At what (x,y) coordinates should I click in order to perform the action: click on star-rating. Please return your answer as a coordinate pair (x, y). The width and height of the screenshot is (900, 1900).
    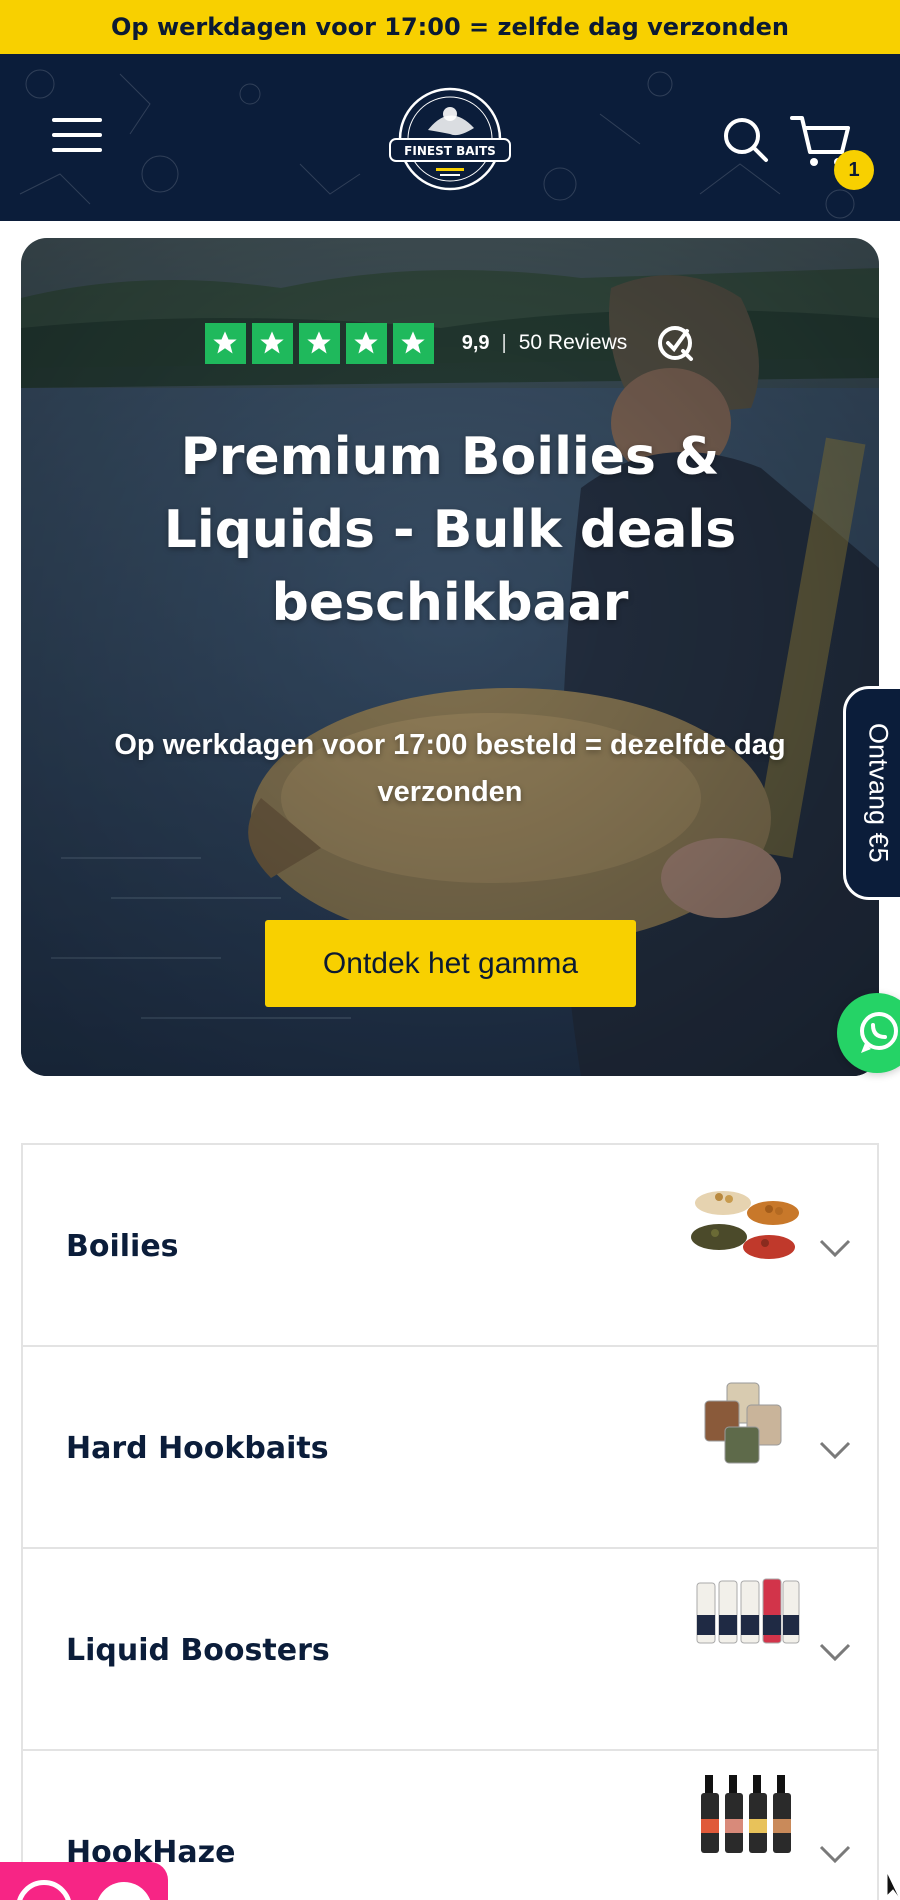
    Looking at the image, I should click on (319, 343).